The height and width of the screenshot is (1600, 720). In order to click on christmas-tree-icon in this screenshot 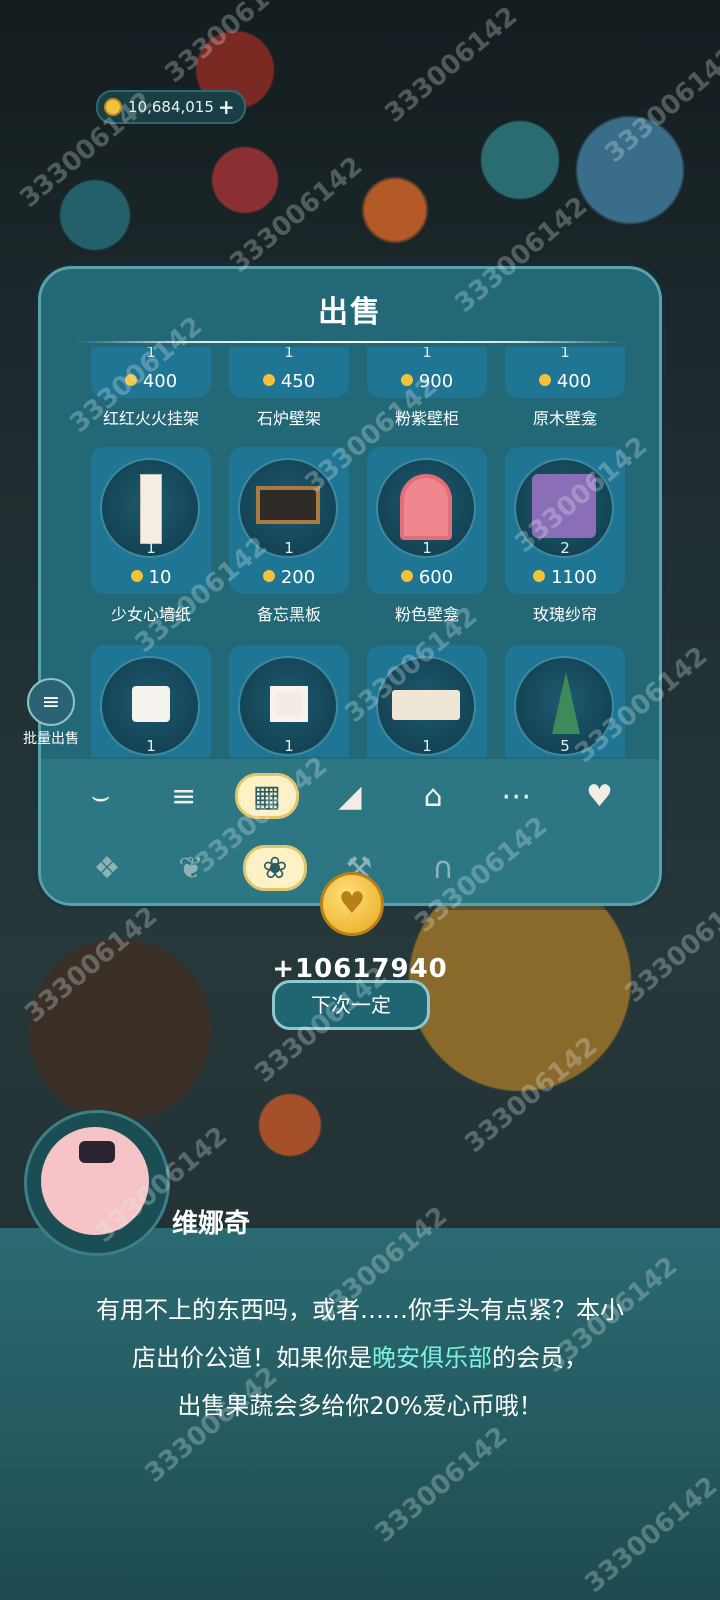, I will do `click(566, 703)`.